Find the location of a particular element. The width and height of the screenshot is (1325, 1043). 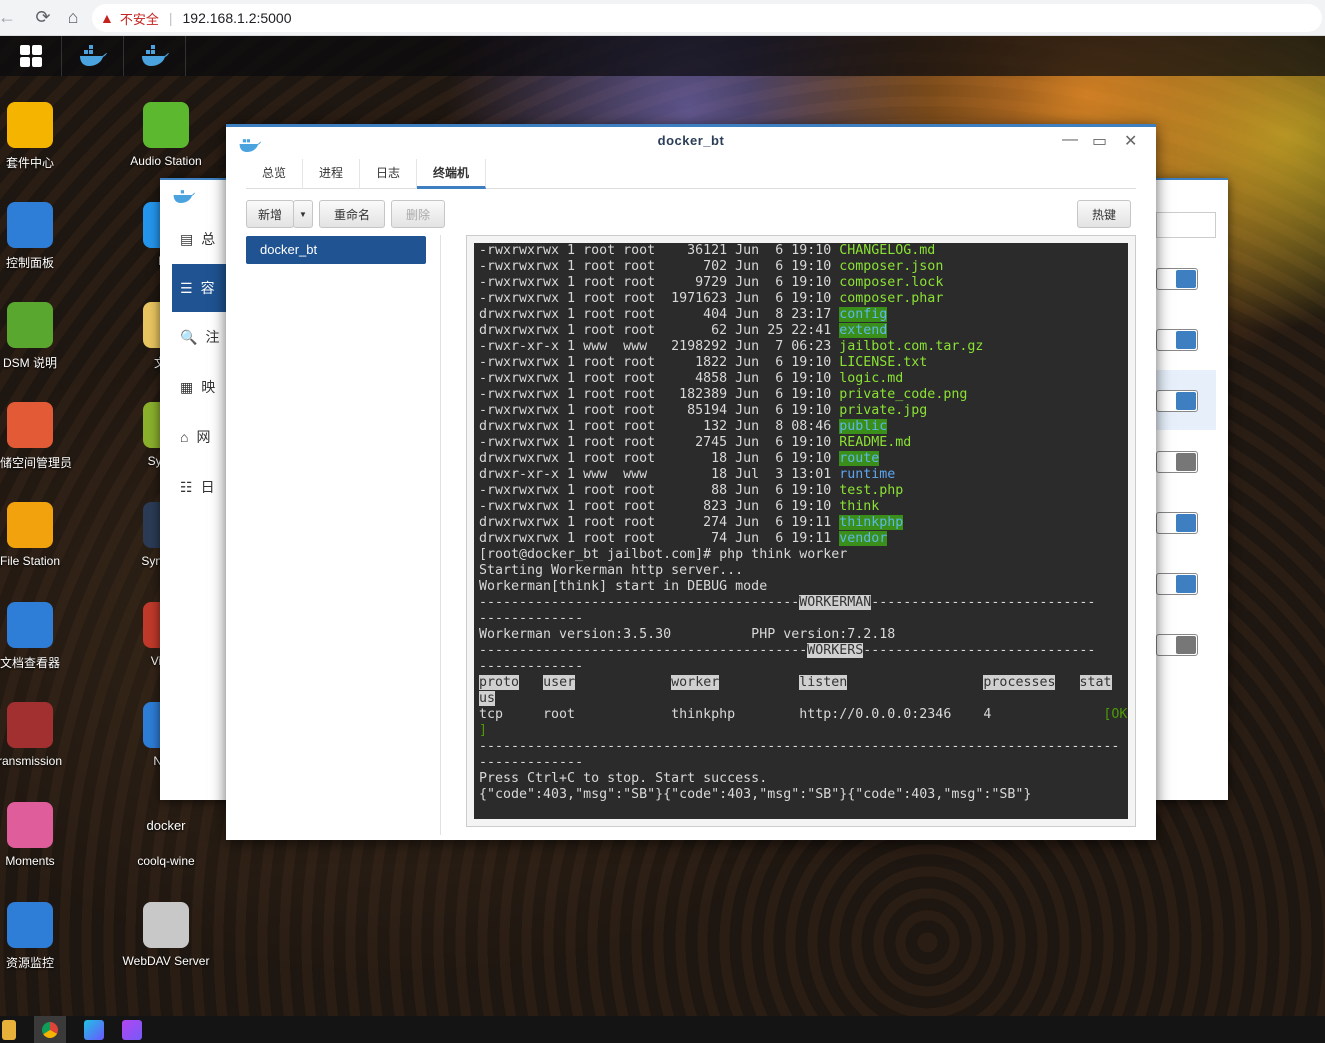

desktop-icon: DSM 说明 is located at coordinates (40, 336).